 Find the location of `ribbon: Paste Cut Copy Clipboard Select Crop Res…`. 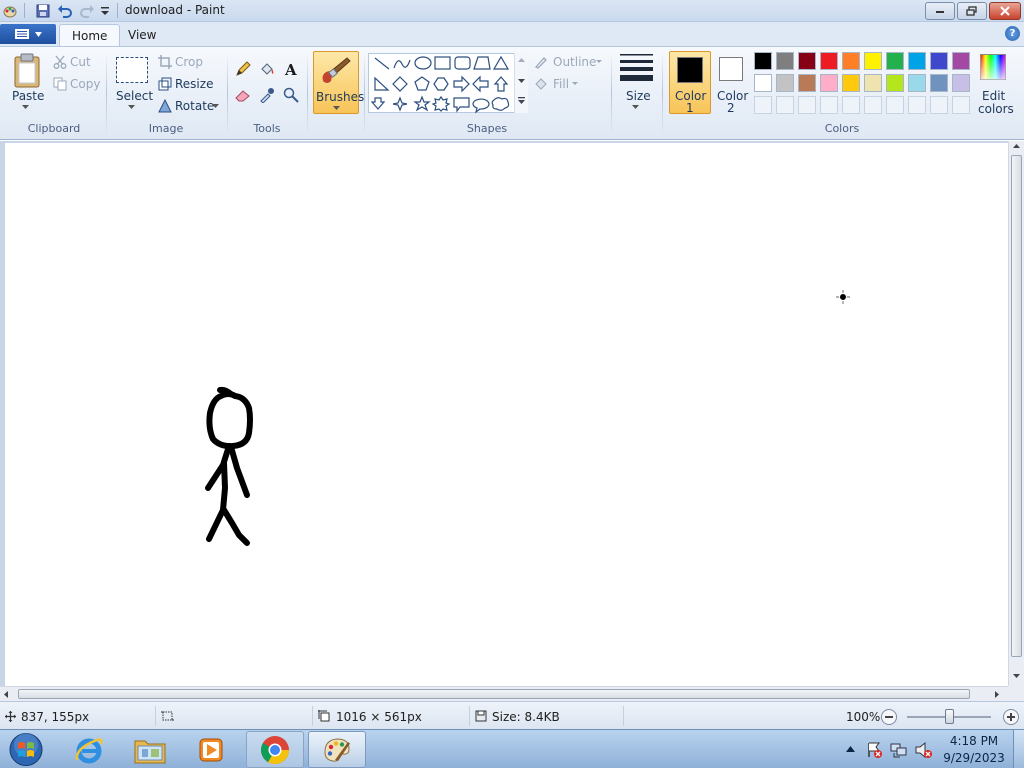

ribbon: Paste Cut Copy Clipboard Select Crop Res… is located at coordinates (512, 93).